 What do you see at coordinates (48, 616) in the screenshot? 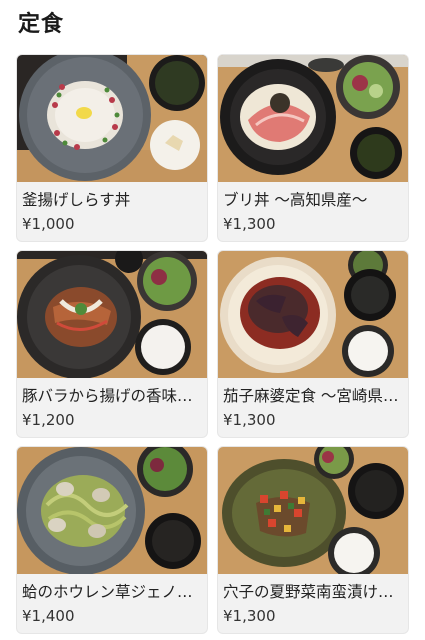
I see `dish-price: ¥1,400` at bounding box center [48, 616].